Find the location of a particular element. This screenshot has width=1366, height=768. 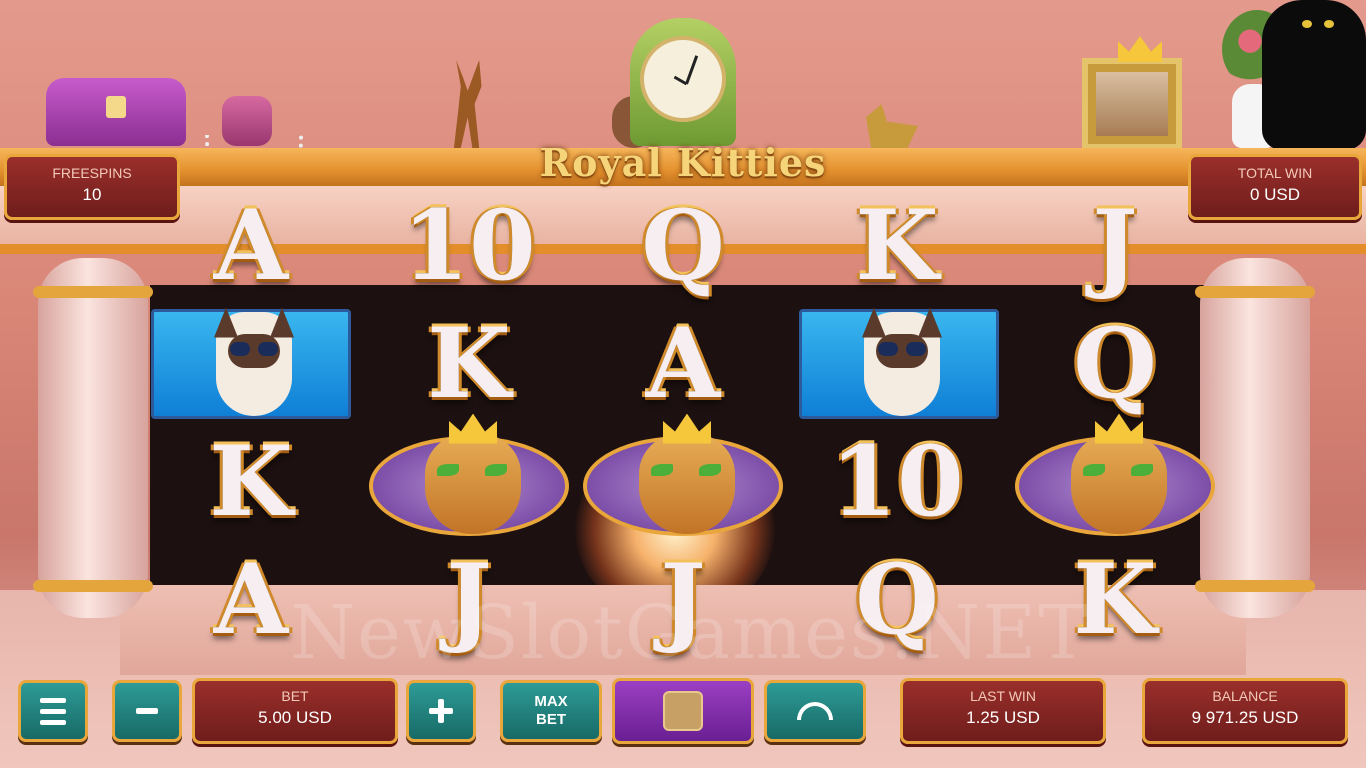

spin-stop-button is located at coordinates (683, 711).